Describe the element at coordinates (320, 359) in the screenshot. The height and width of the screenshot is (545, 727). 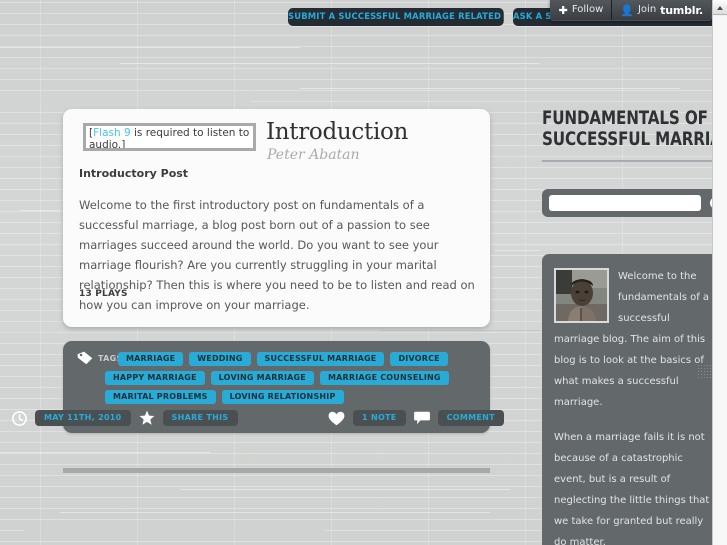
I see `tag-pill: SUCCESSFUL MARRIAGE` at that location.